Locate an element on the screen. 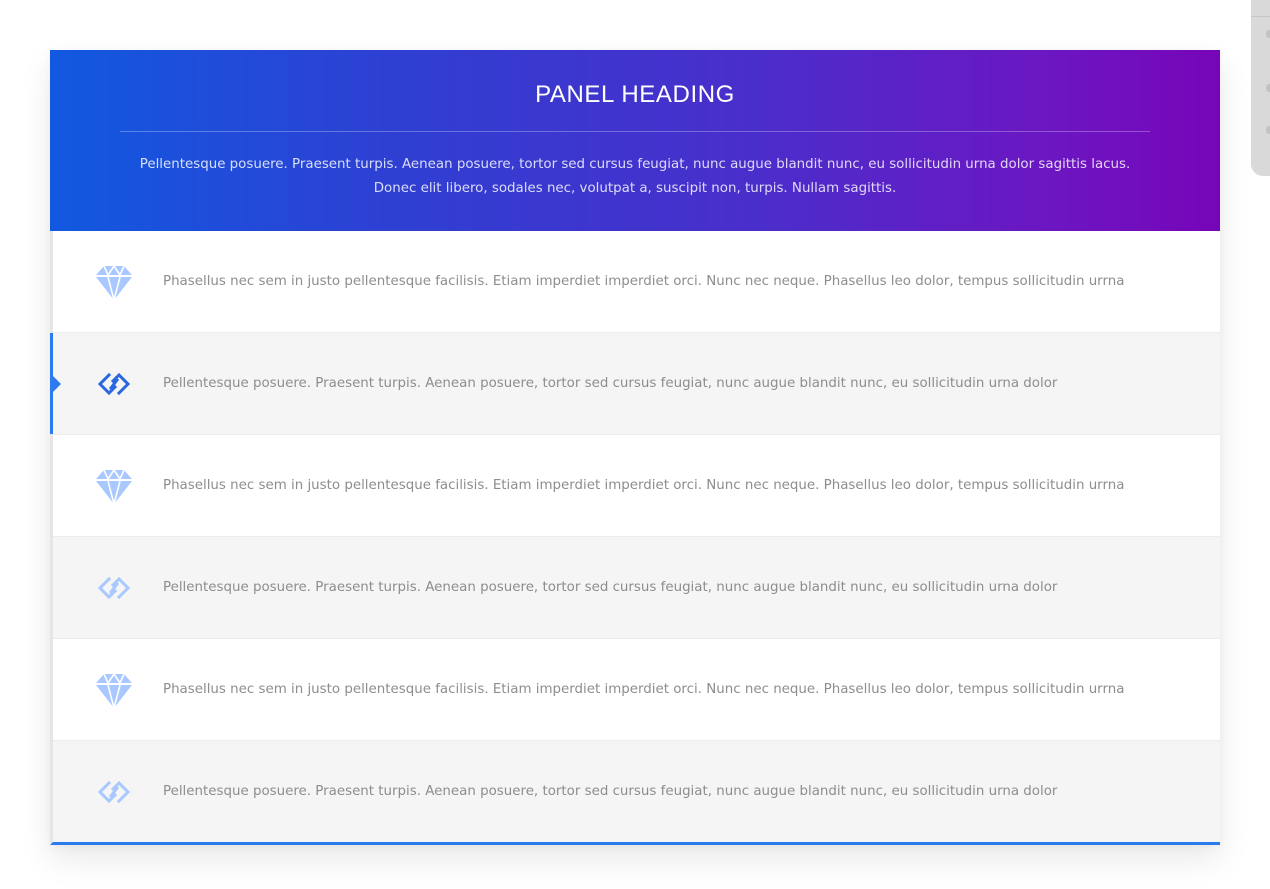 Image resolution: width=1270 pixels, height=889 pixels. side-panel-divider is located at coordinates (1260, 16).